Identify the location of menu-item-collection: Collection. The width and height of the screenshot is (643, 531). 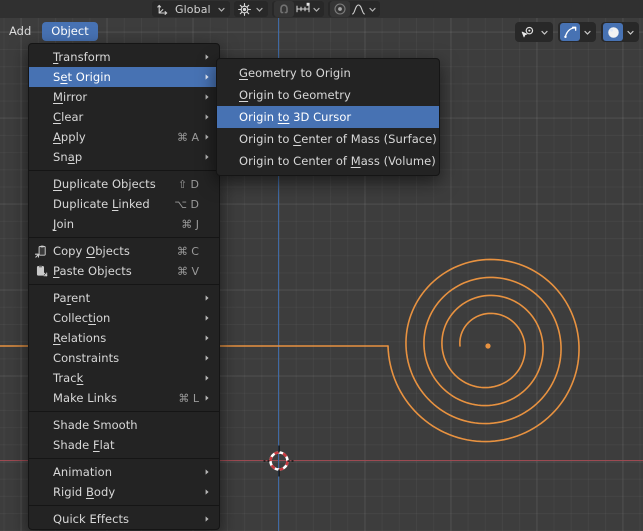
(124, 318).